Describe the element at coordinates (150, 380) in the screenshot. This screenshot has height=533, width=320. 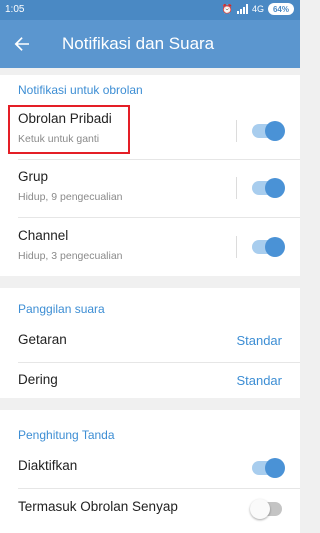
I see `ringtone-row: Dering Standar` at that location.